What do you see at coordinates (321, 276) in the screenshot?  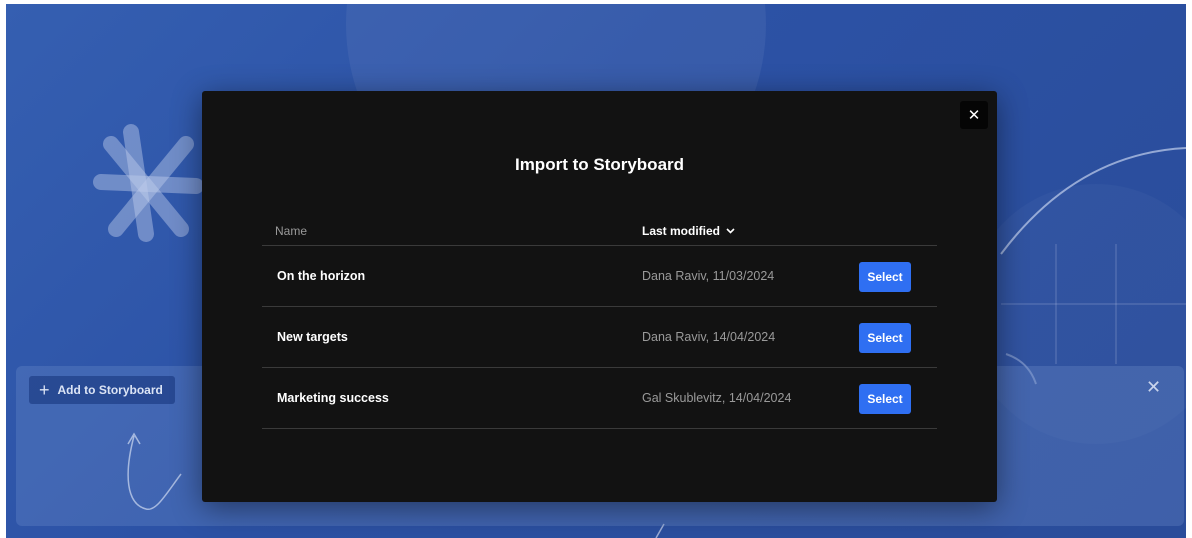 I see `row-name: On the horizon` at bounding box center [321, 276].